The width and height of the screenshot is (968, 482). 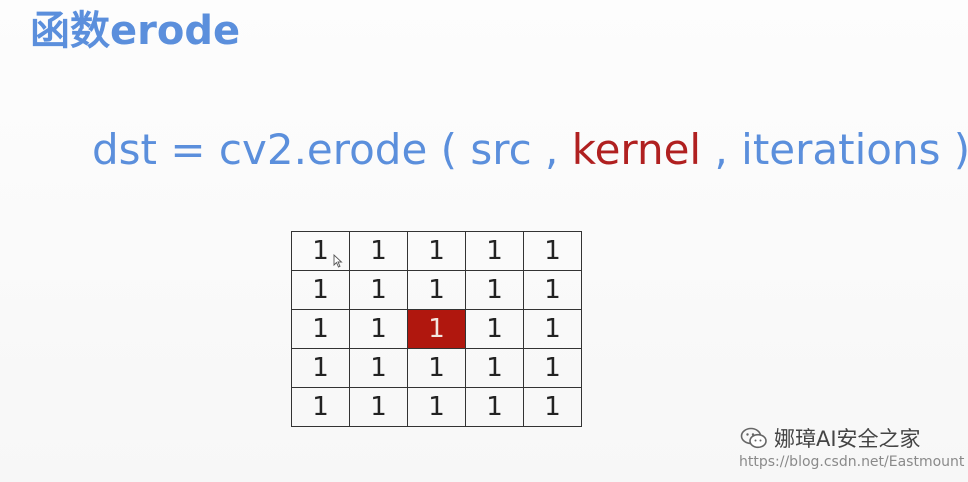 I want to click on wechat-icon, so click(x=753, y=438).